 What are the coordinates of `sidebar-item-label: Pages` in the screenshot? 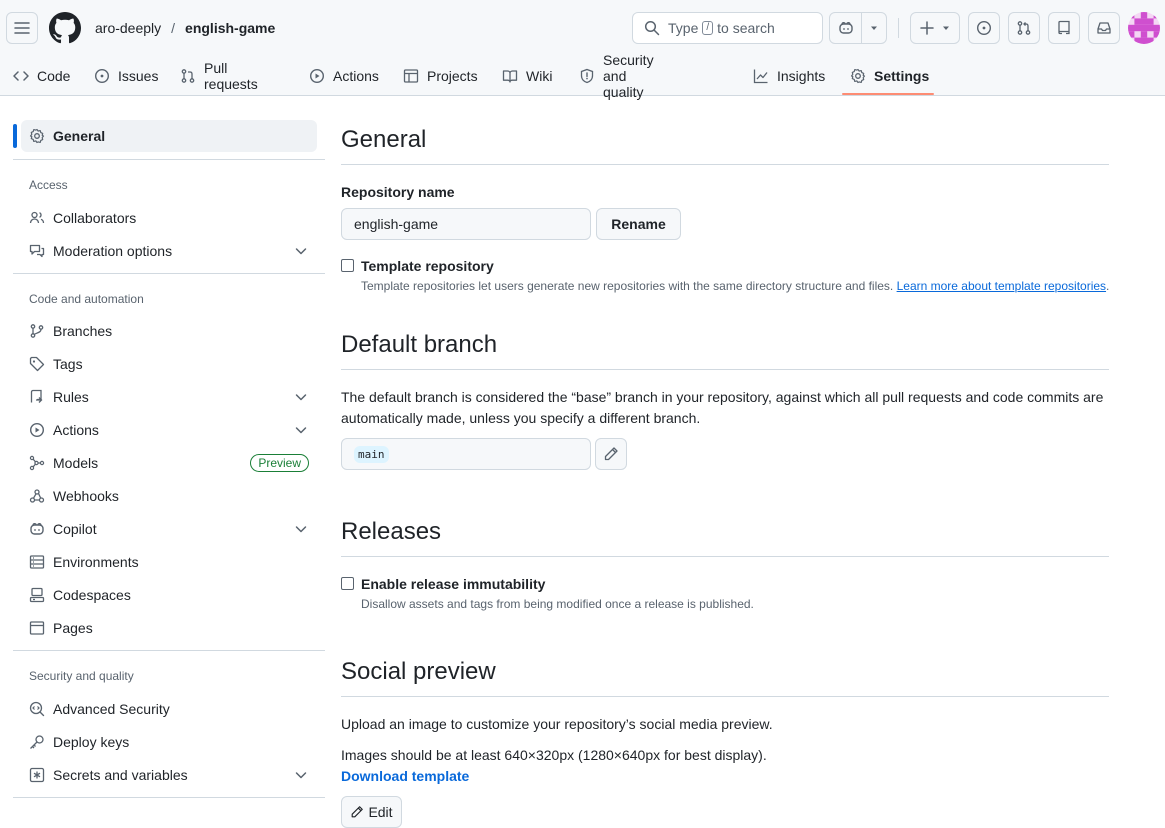 It's located at (73, 628).